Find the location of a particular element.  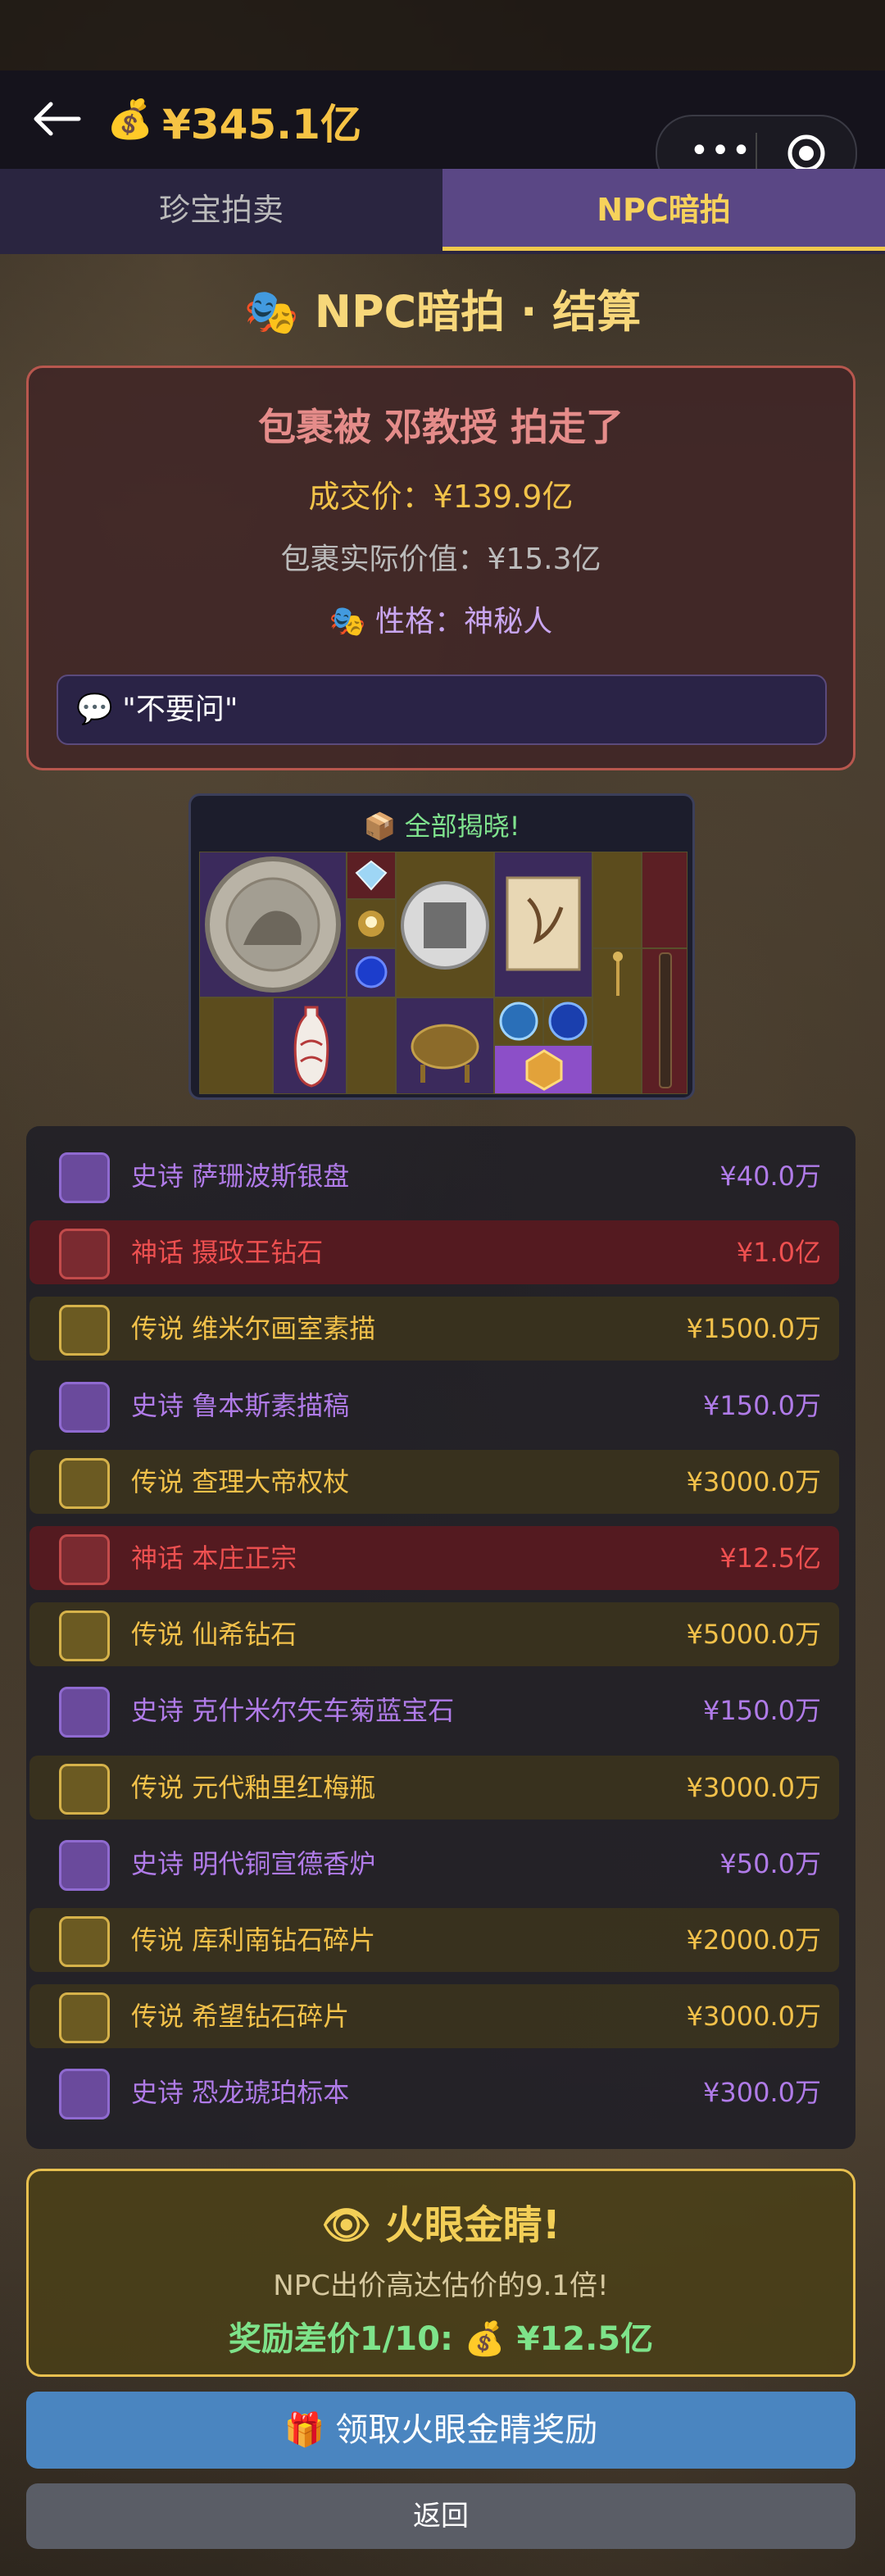

item-row: 史诗 克什米尔矢车菊蓝宝石 ¥150.0万 is located at coordinates (435, 1710).